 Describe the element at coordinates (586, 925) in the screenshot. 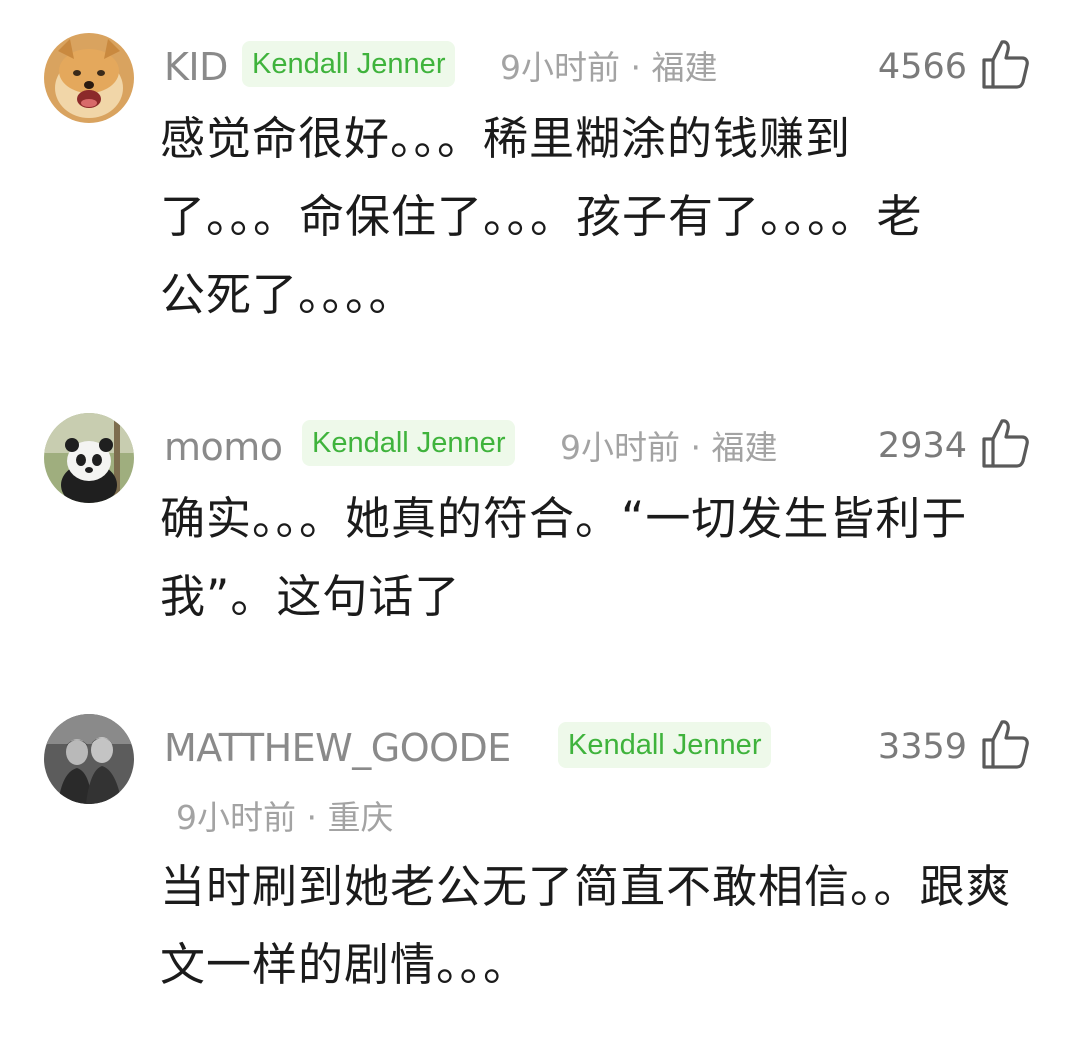

I see `comment-text: 当时刷到她老公无了简直不敢相信。。跟爽文一样的剧情。。。` at that location.